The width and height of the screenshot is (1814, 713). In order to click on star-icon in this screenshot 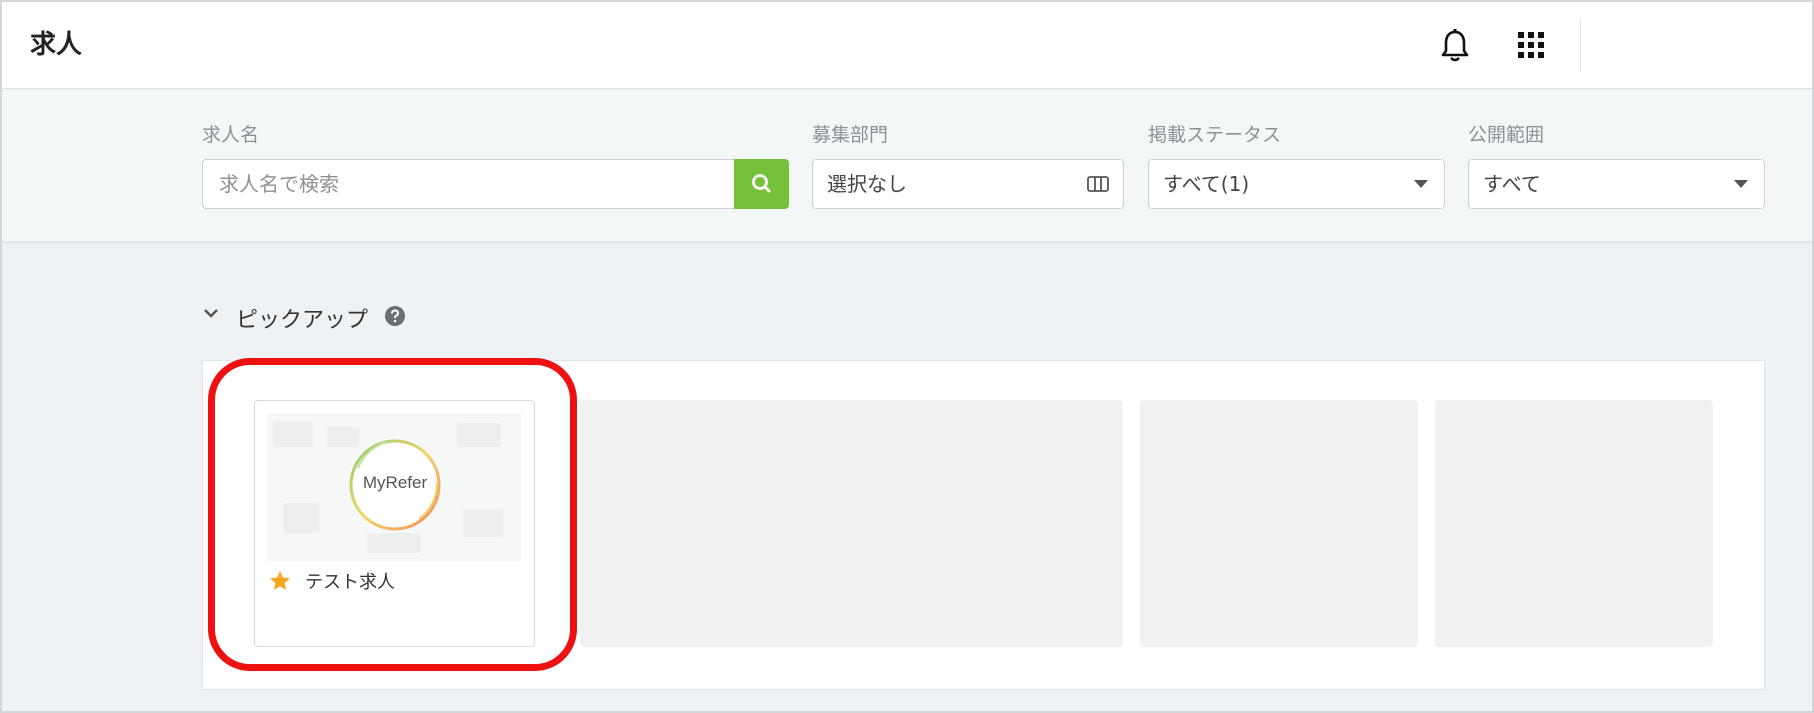, I will do `click(280, 581)`.